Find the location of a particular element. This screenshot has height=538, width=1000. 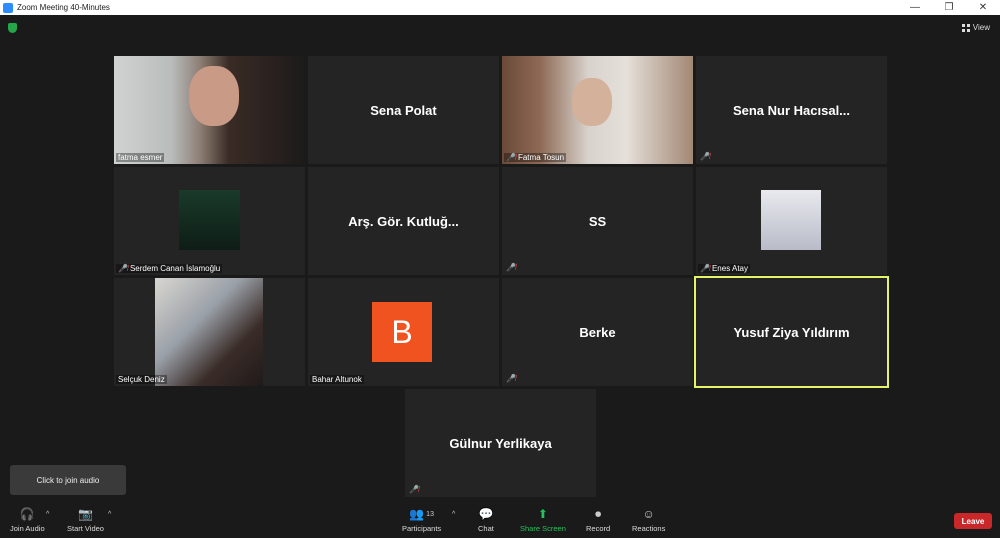

video-tile-berke: Berke 🎤̸ is located at coordinates (597, 332).